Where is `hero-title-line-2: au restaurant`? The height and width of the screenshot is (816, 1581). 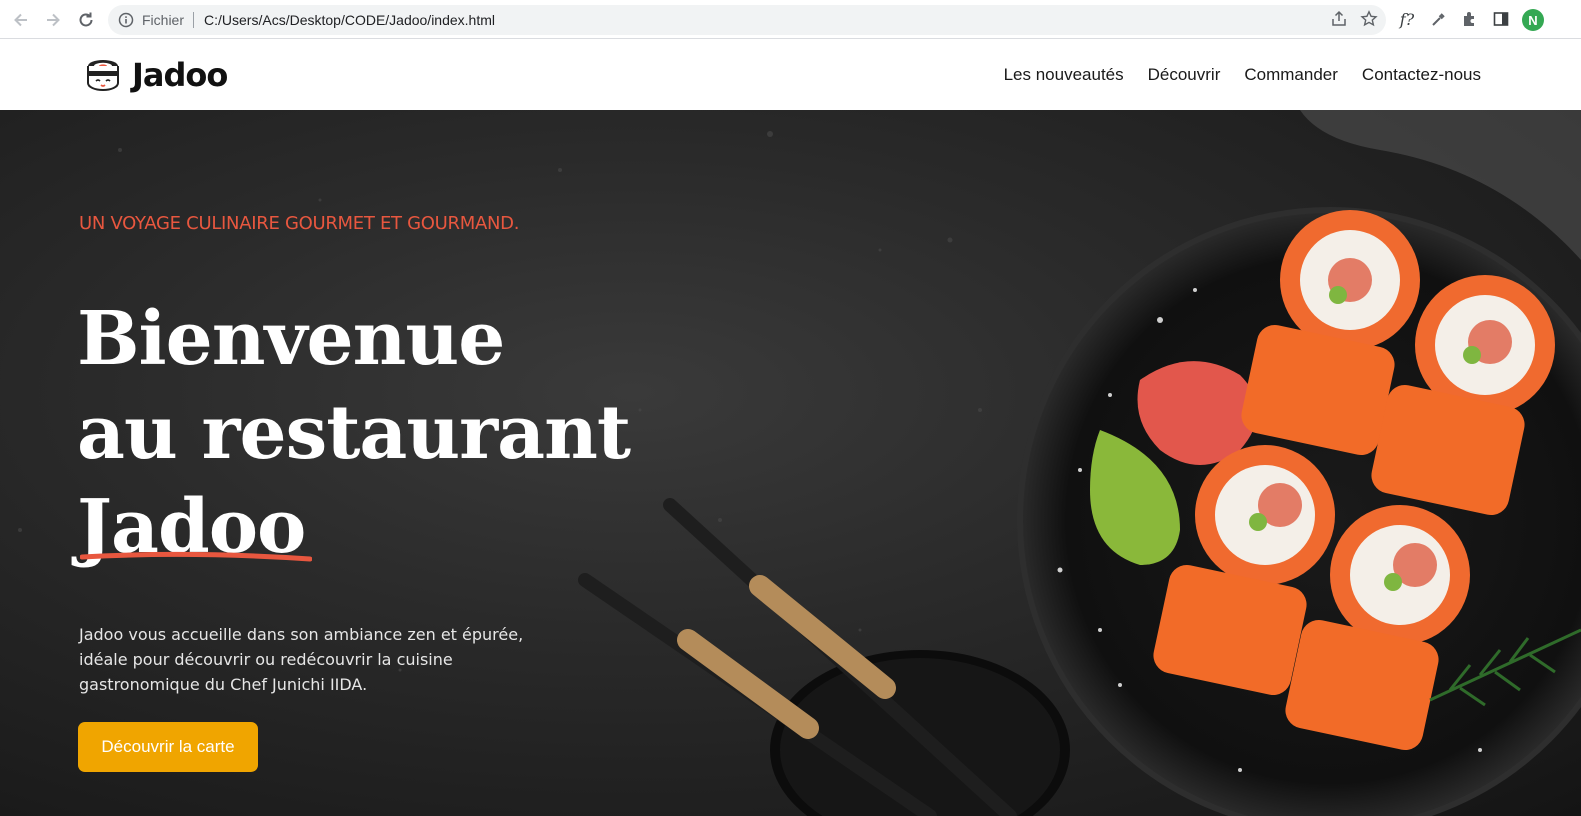 hero-title-line-2: au restaurant is located at coordinates (354, 433).